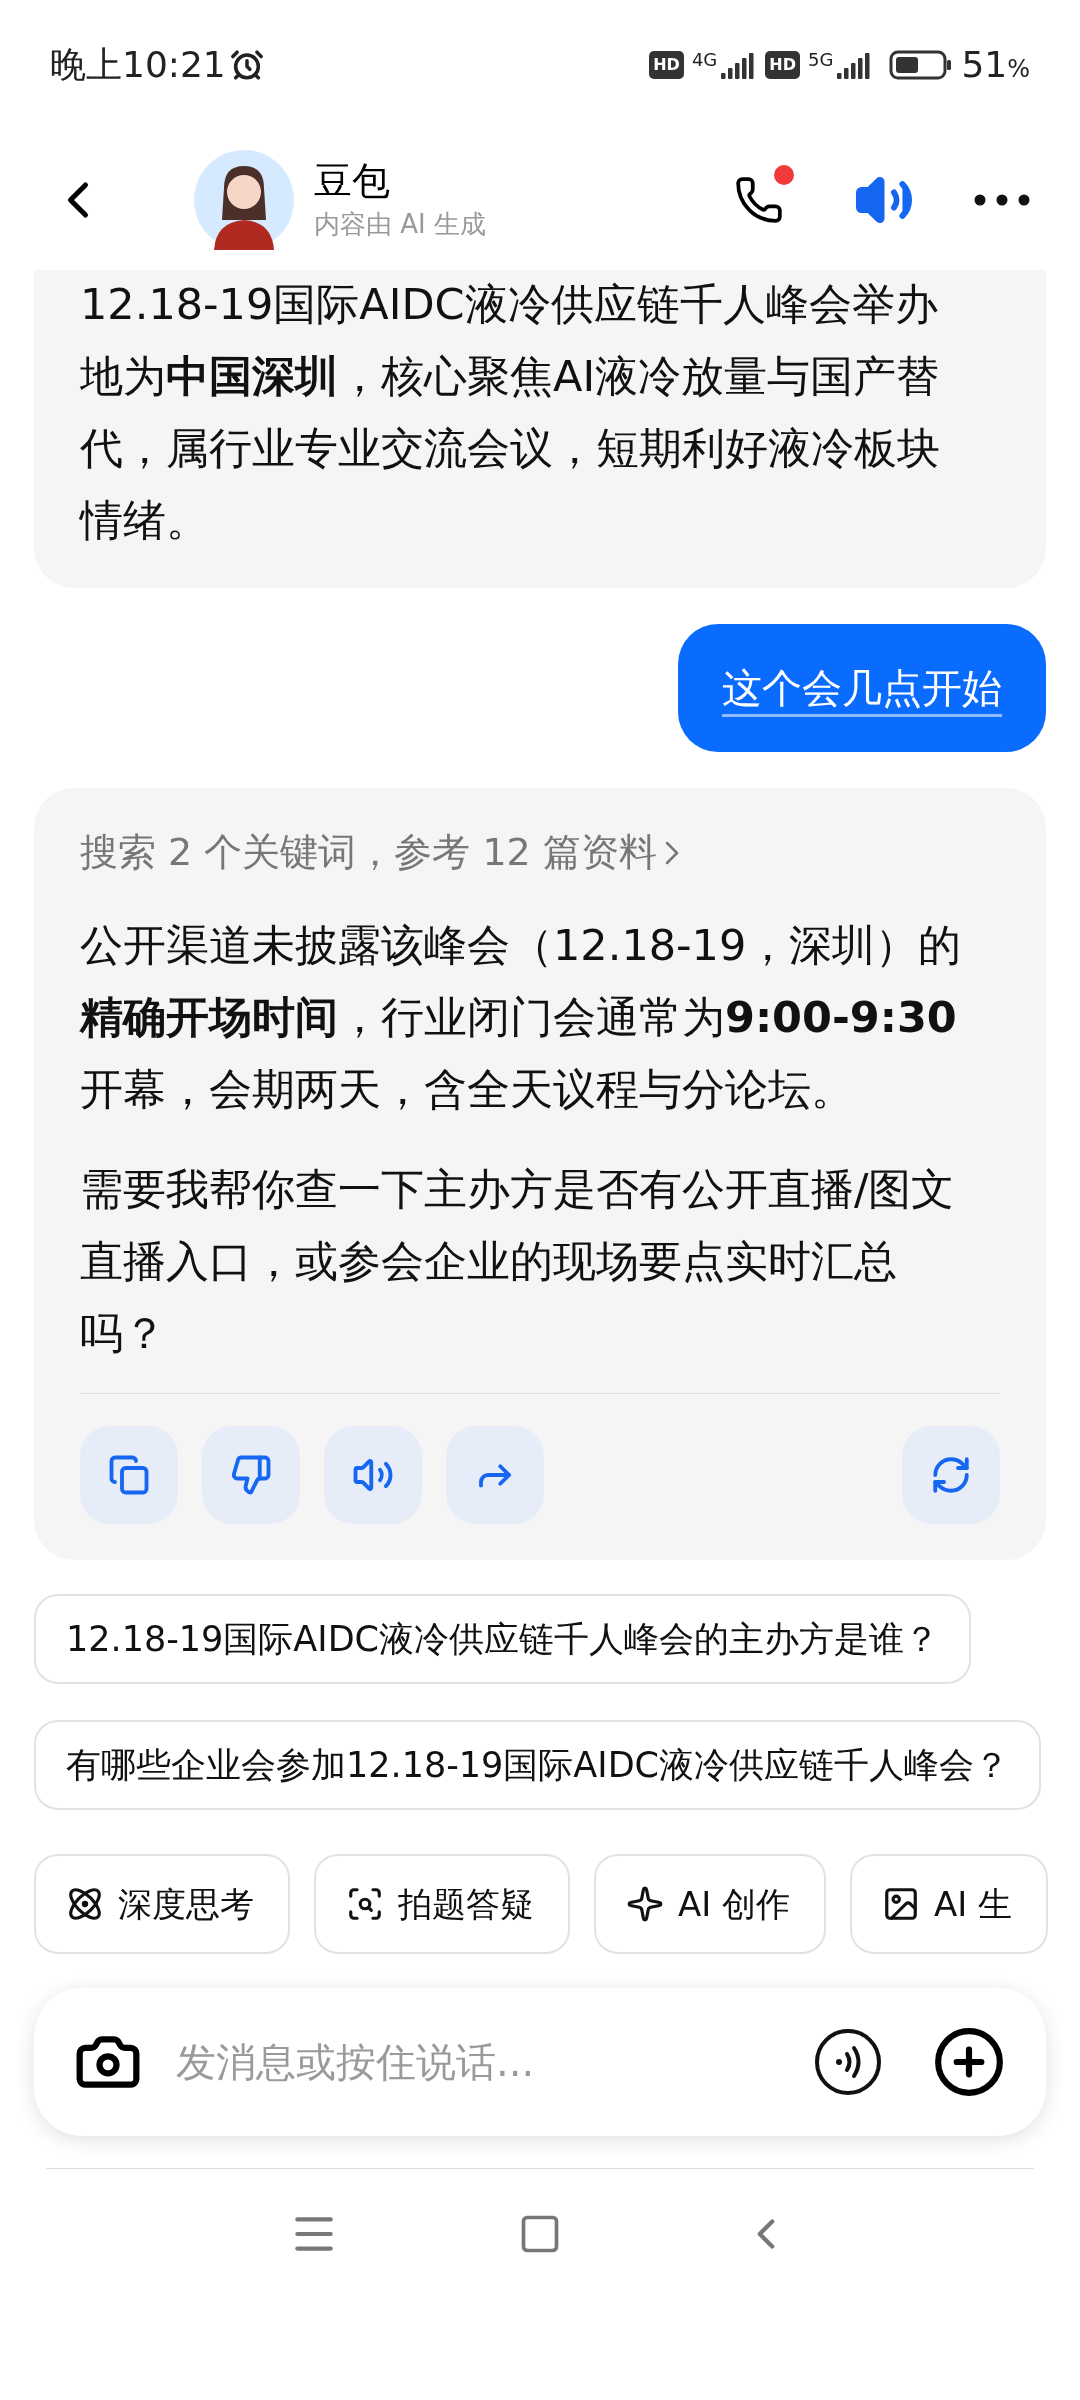  I want to click on voice-button, so click(848, 2062).